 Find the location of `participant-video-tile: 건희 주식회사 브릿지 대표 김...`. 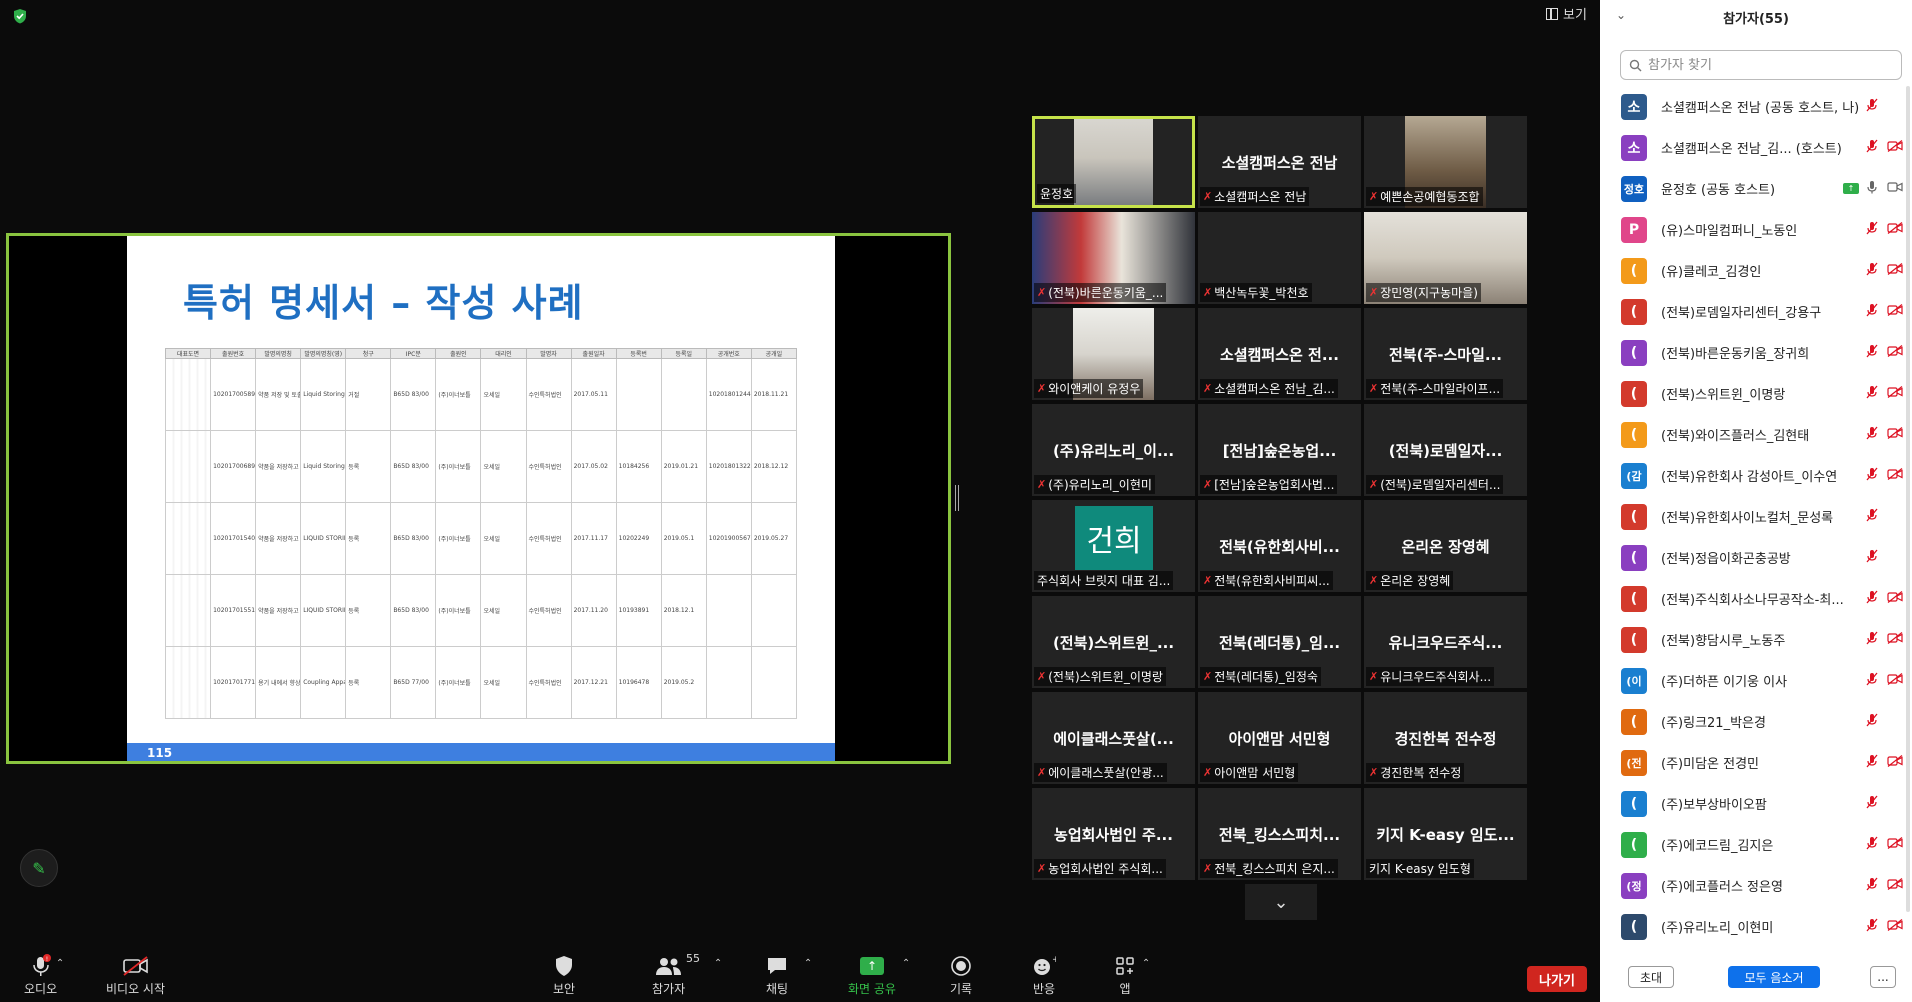

participant-video-tile: 건희 주식회사 브릿지 대표 김... is located at coordinates (1113, 546).